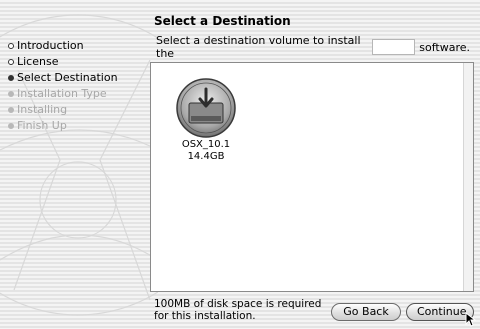 The height and width of the screenshot is (329, 480). Describe the element at coordinates (468, 177) in the screenshot. I see `panel-scrollbar` at that location.